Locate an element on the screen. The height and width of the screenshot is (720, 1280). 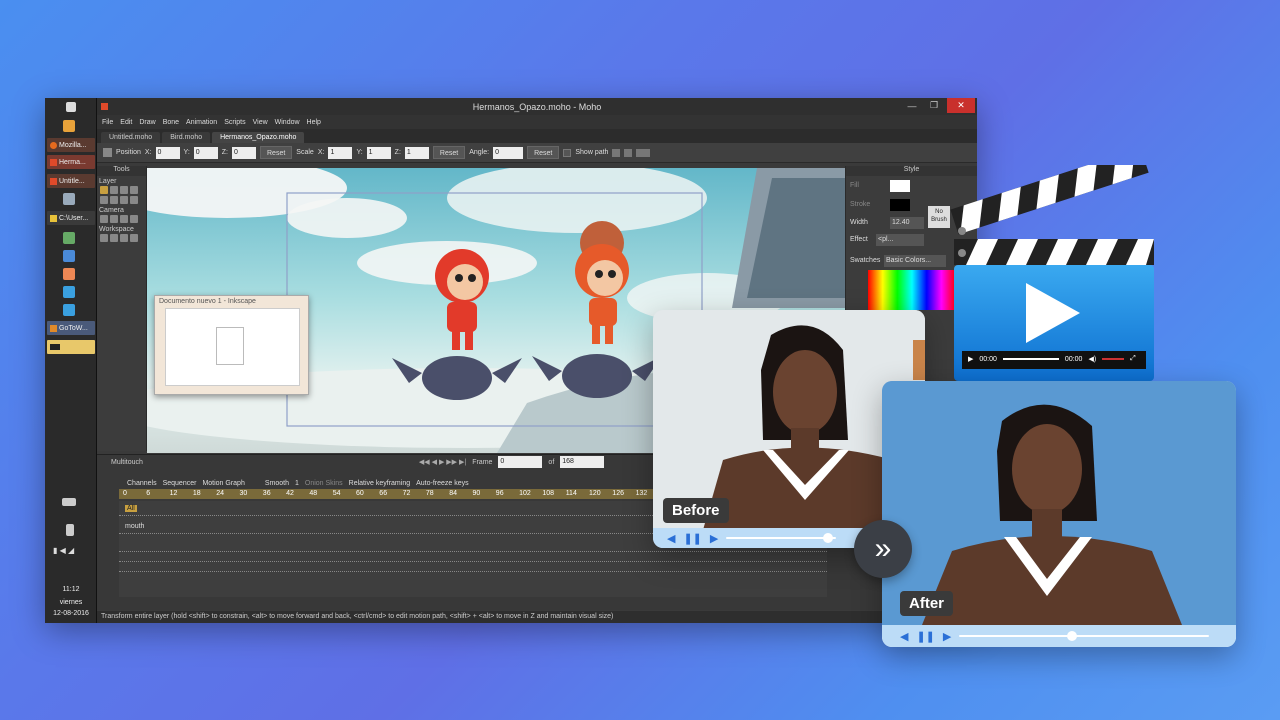
reset-angle-button: Reset is located at coordinates (543, 152).